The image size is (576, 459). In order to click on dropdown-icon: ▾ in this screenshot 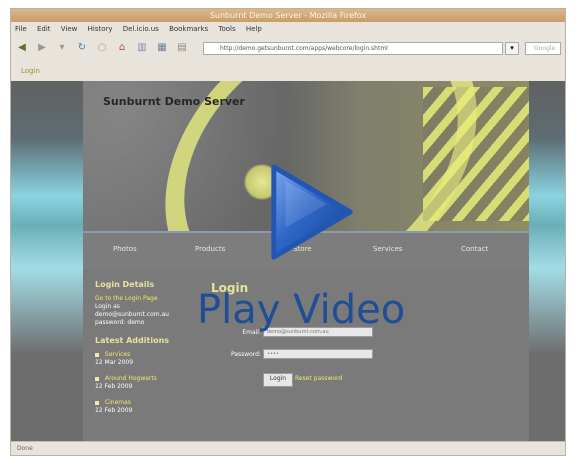, I will do `click(62, 48)`.